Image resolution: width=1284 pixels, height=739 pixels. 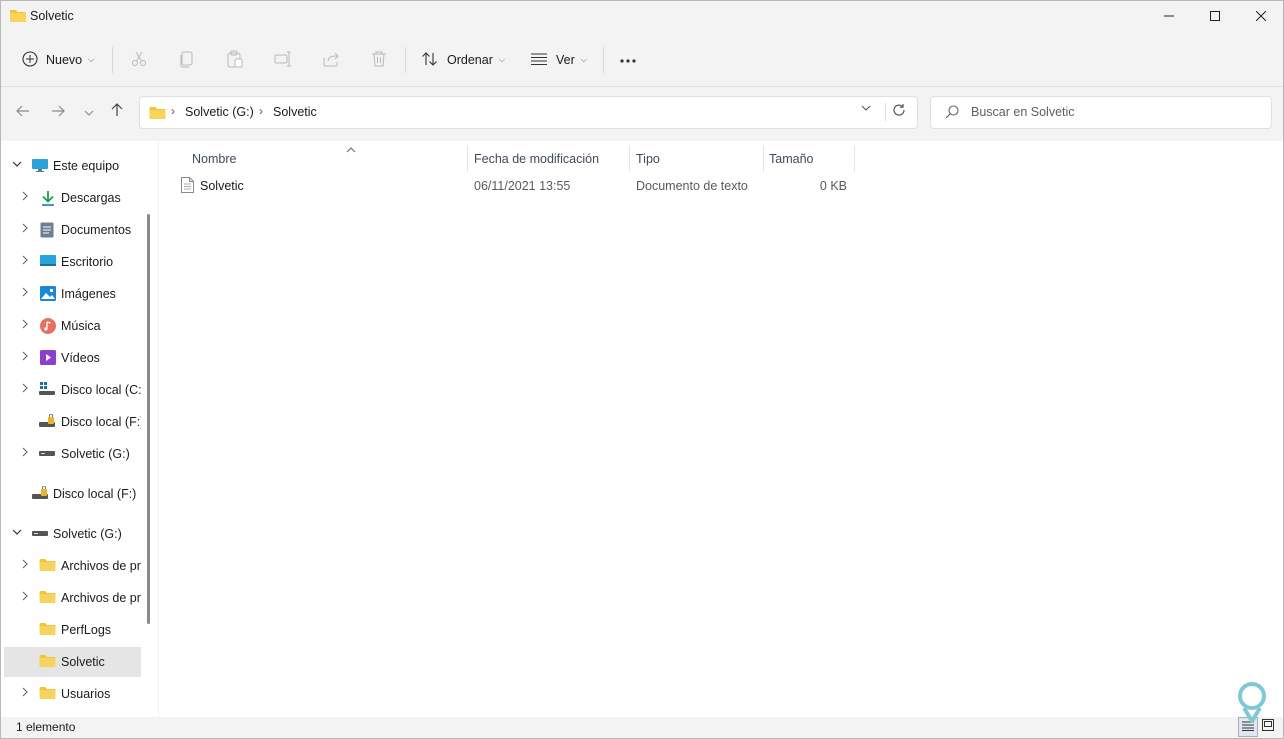 What do you see at coordinates (558, 60) in the screenshot?
I see `view-button: Ver ⌵` at bounding box center [558, 60].